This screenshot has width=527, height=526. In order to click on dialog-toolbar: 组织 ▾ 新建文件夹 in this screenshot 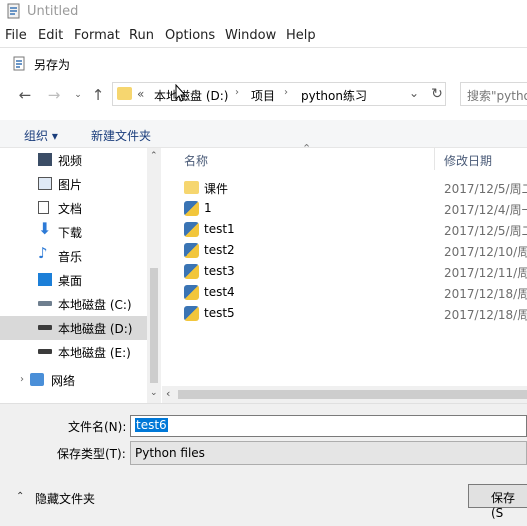, I will do `click(263, 134)`.